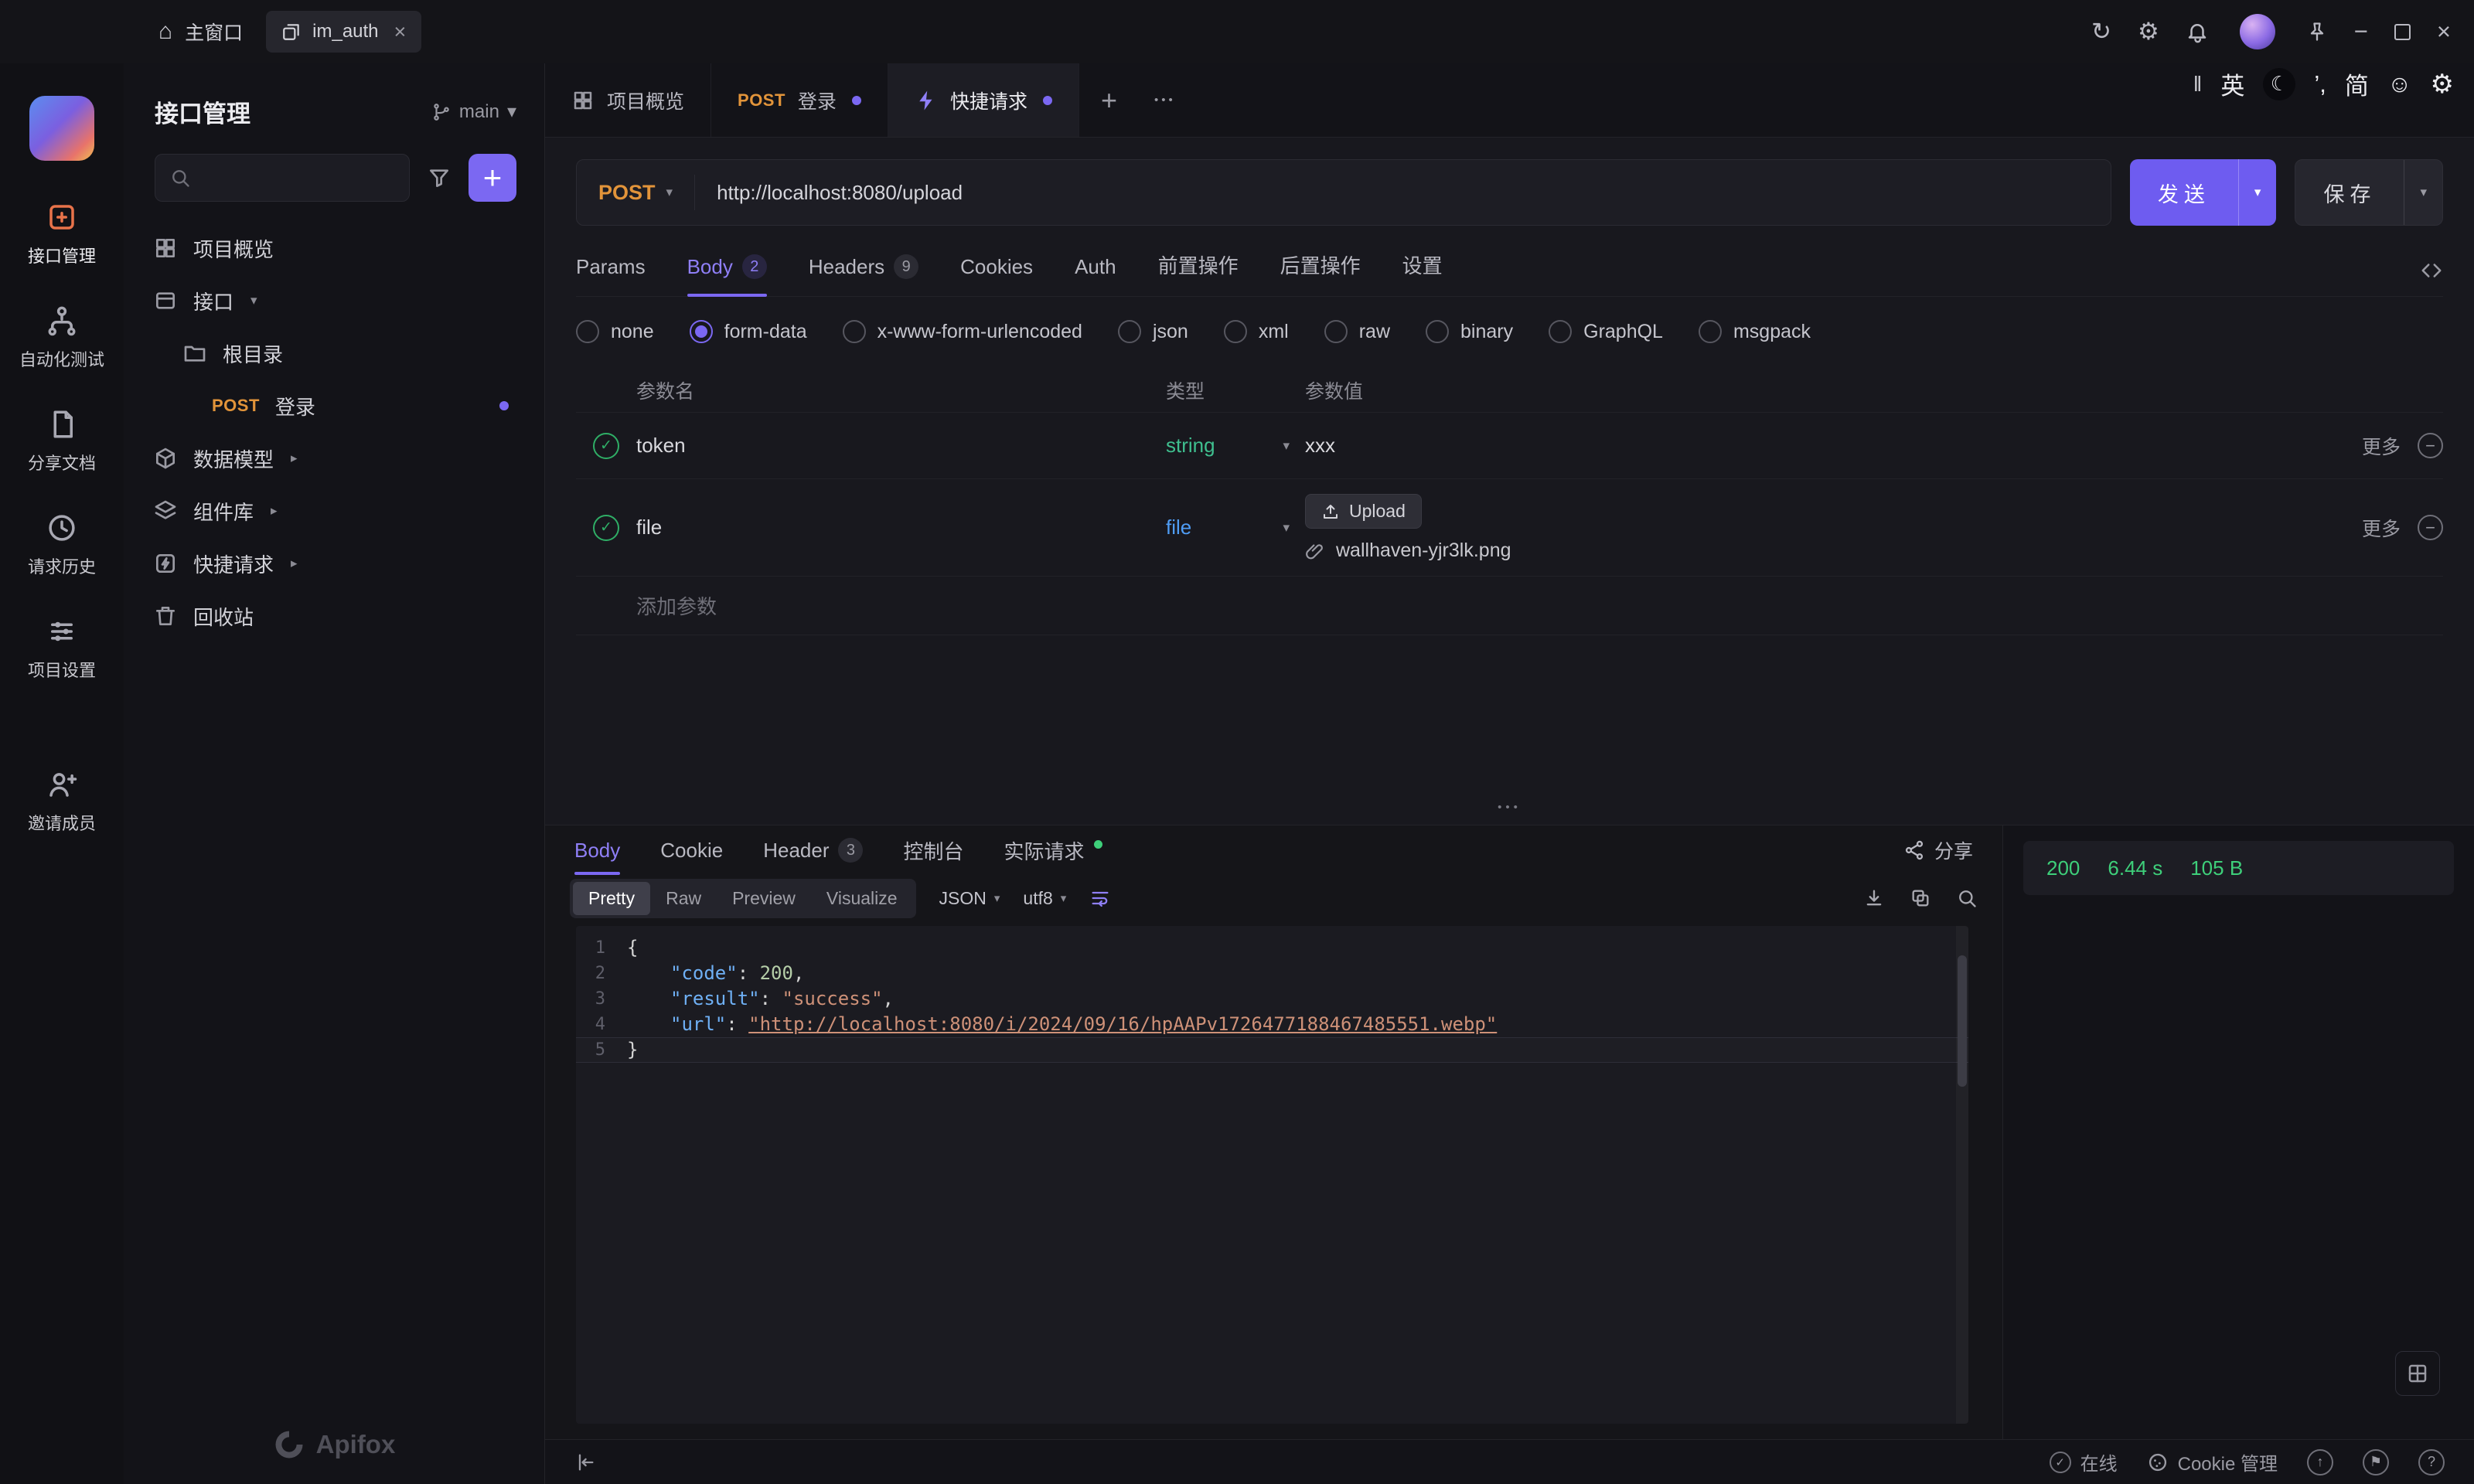 This screenshot has height=1484, width=2474. Describe the element at coordinates (2212, 1461) in the screenshot. I see `cookie-manager-button: Cookie 管理` at that location.